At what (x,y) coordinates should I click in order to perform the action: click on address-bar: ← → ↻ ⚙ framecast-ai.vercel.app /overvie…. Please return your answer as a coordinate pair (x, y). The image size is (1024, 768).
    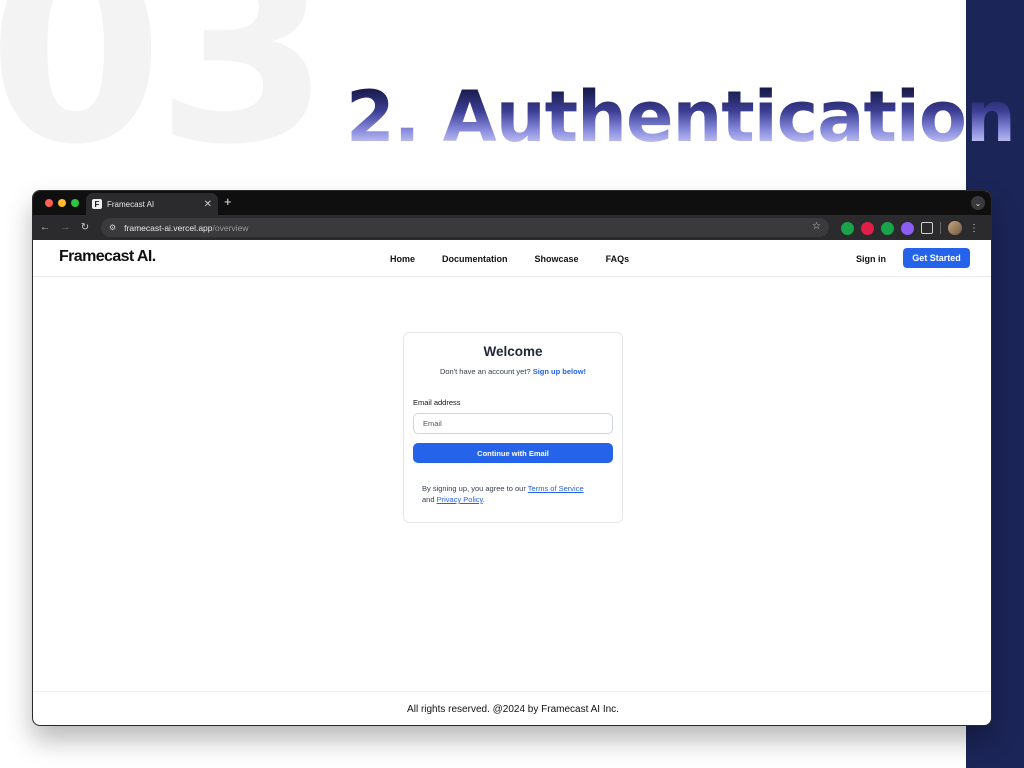
    Looking at the image, I should click on (512, 227).